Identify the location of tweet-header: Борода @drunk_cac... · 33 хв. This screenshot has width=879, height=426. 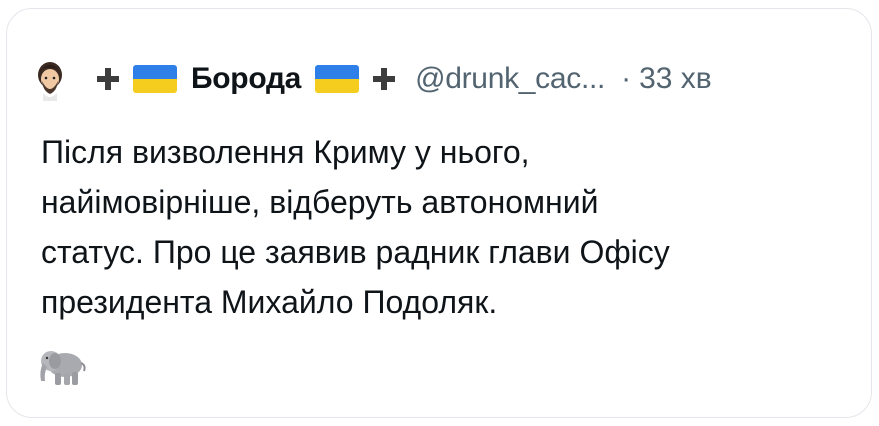
(372, 79).